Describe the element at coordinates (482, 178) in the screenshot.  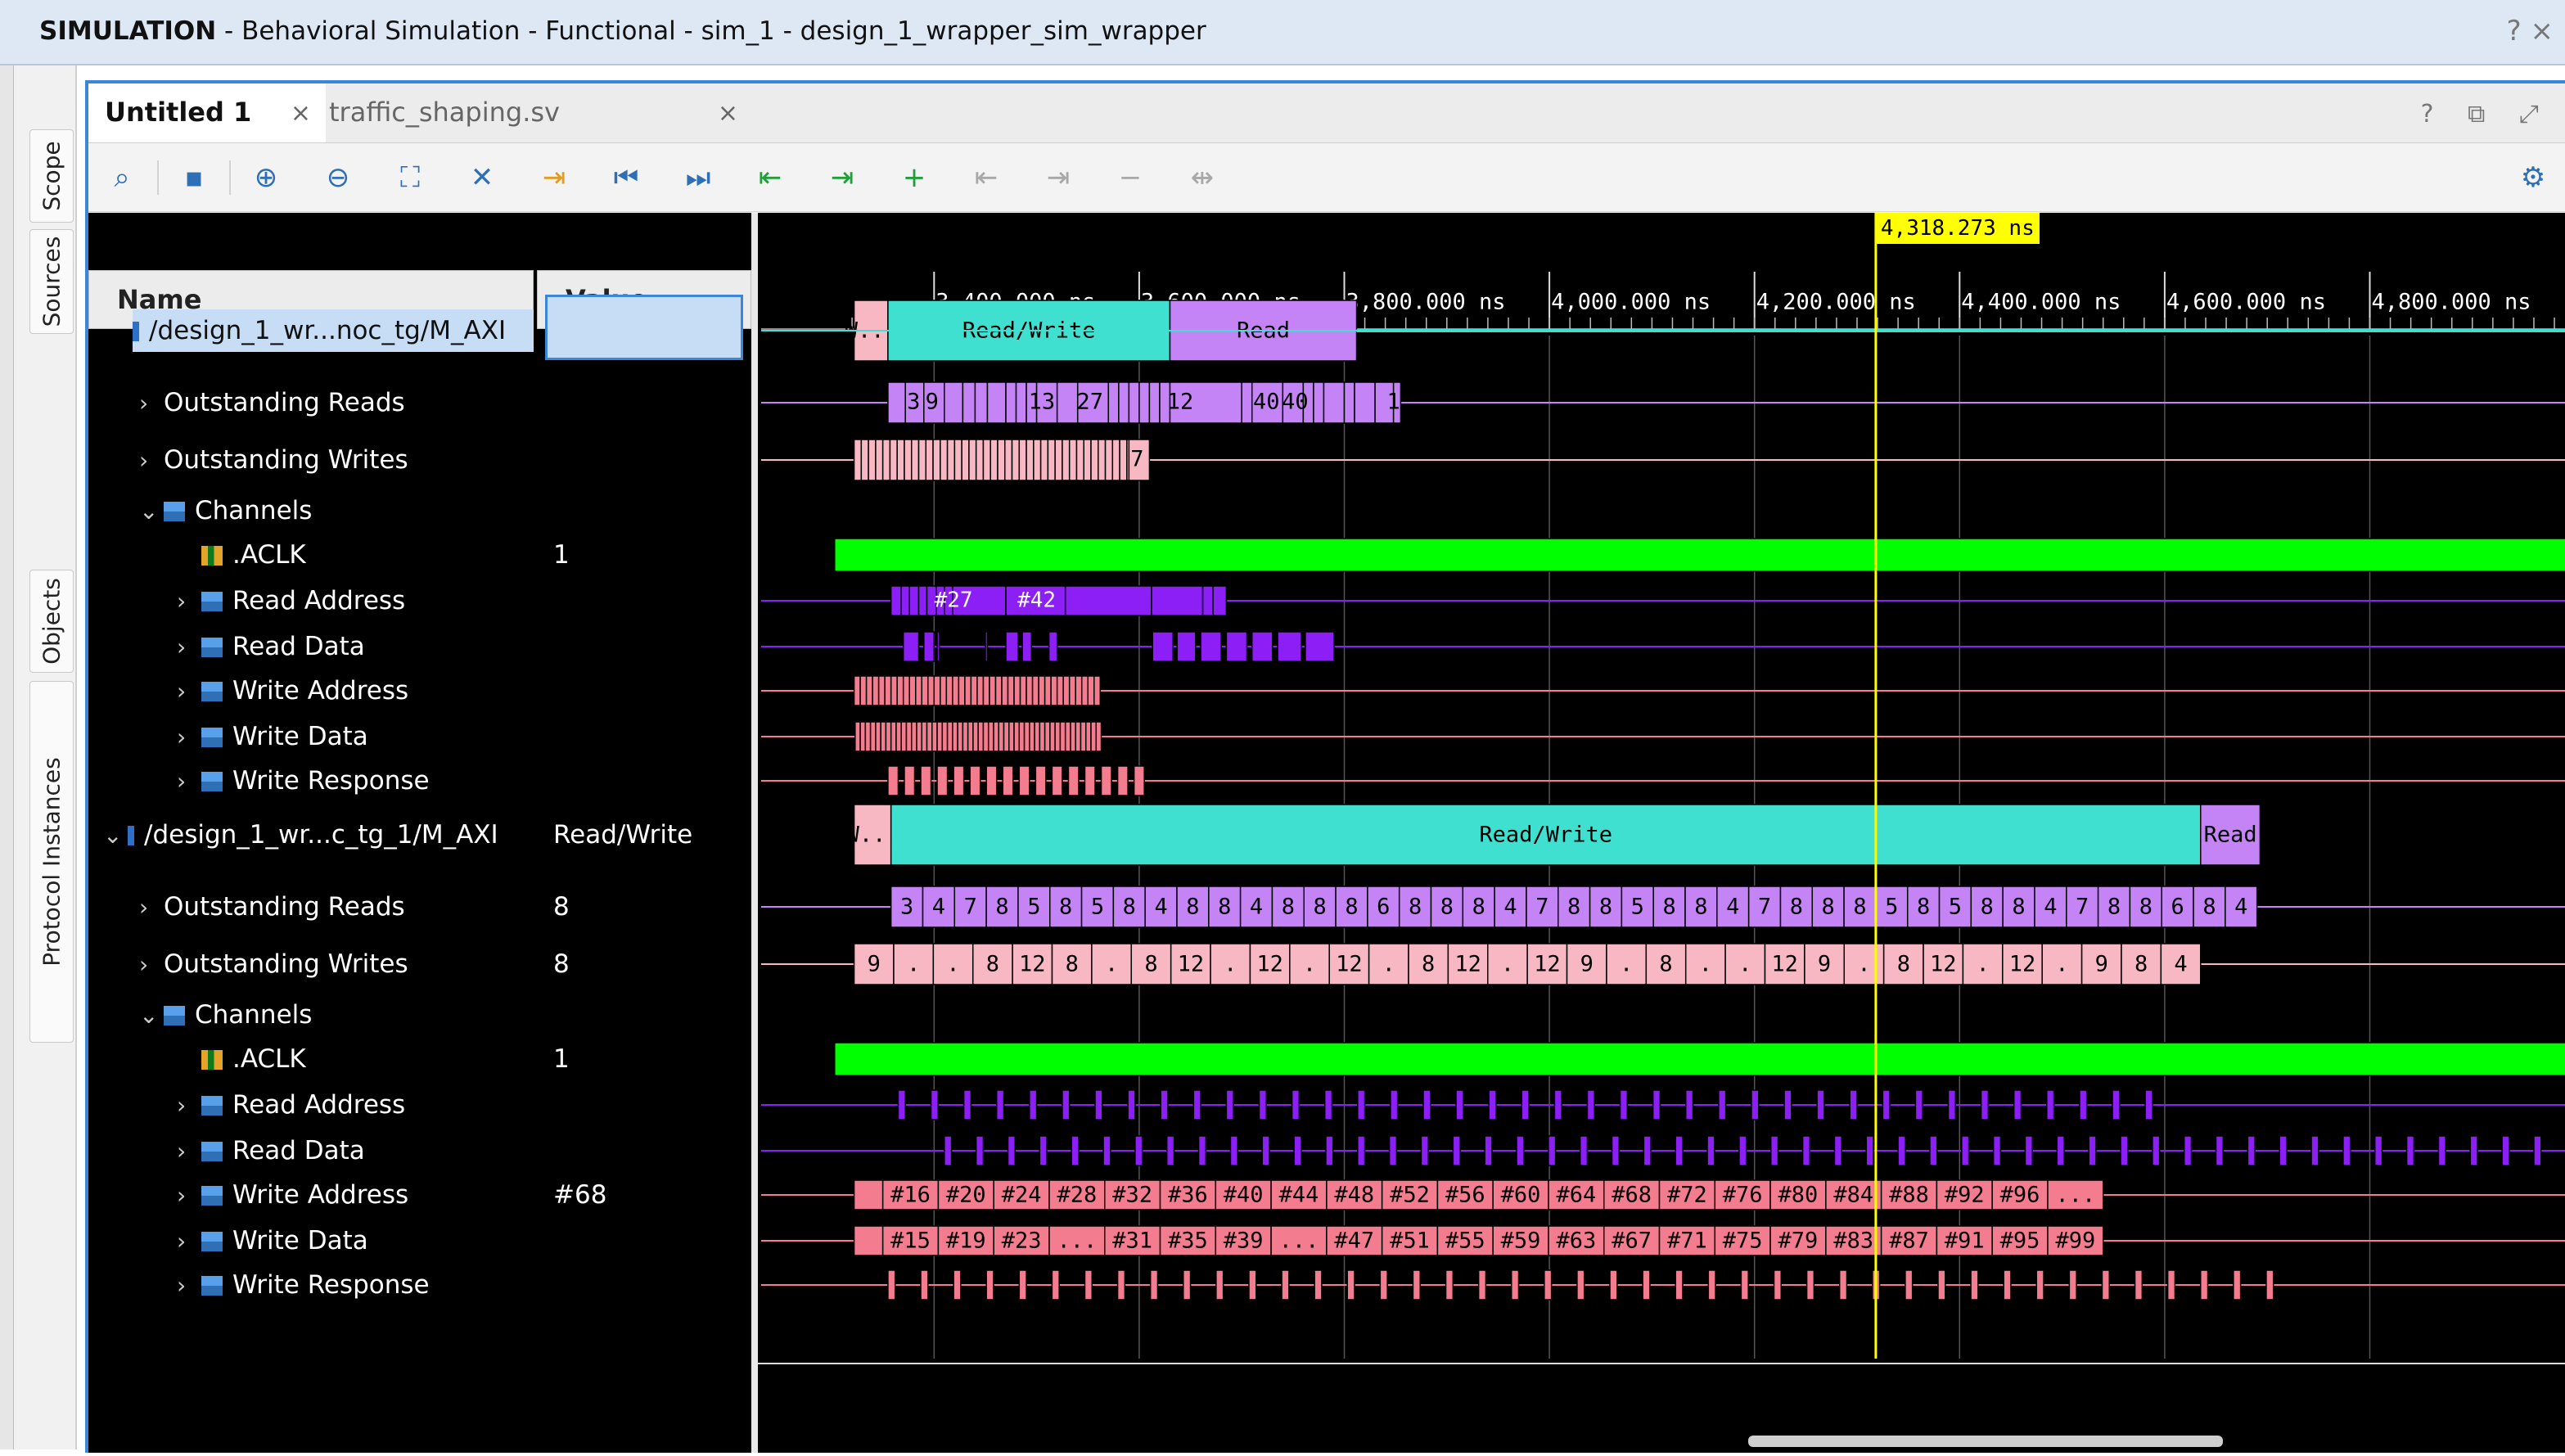
I see `cursor-snap-icon: ✕` at that location.